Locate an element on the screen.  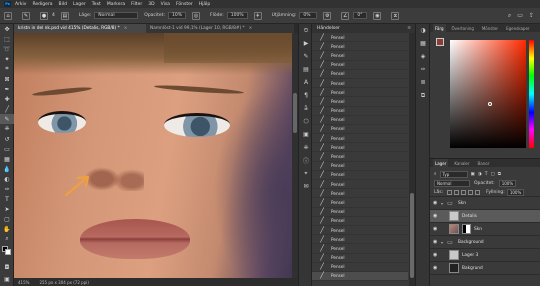
lock-position-icon is located at coordinates (464, 192).